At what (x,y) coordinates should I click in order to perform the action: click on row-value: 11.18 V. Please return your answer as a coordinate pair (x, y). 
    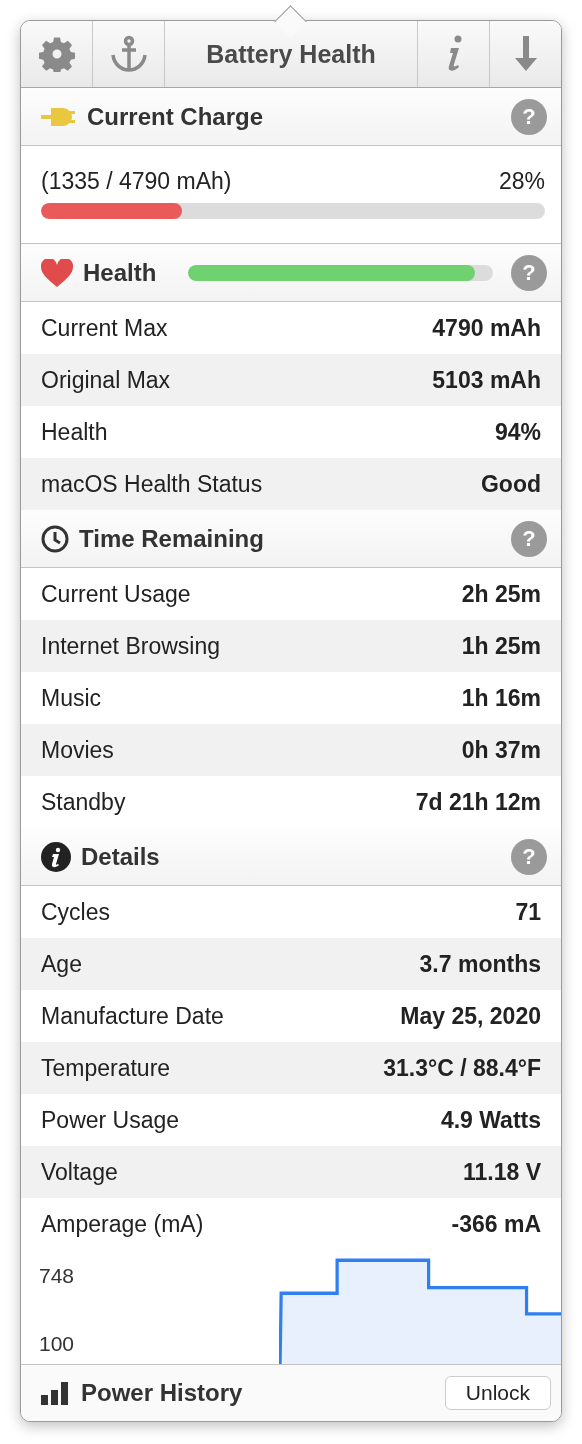
    Looking at the image, I should click on (501, 1172).